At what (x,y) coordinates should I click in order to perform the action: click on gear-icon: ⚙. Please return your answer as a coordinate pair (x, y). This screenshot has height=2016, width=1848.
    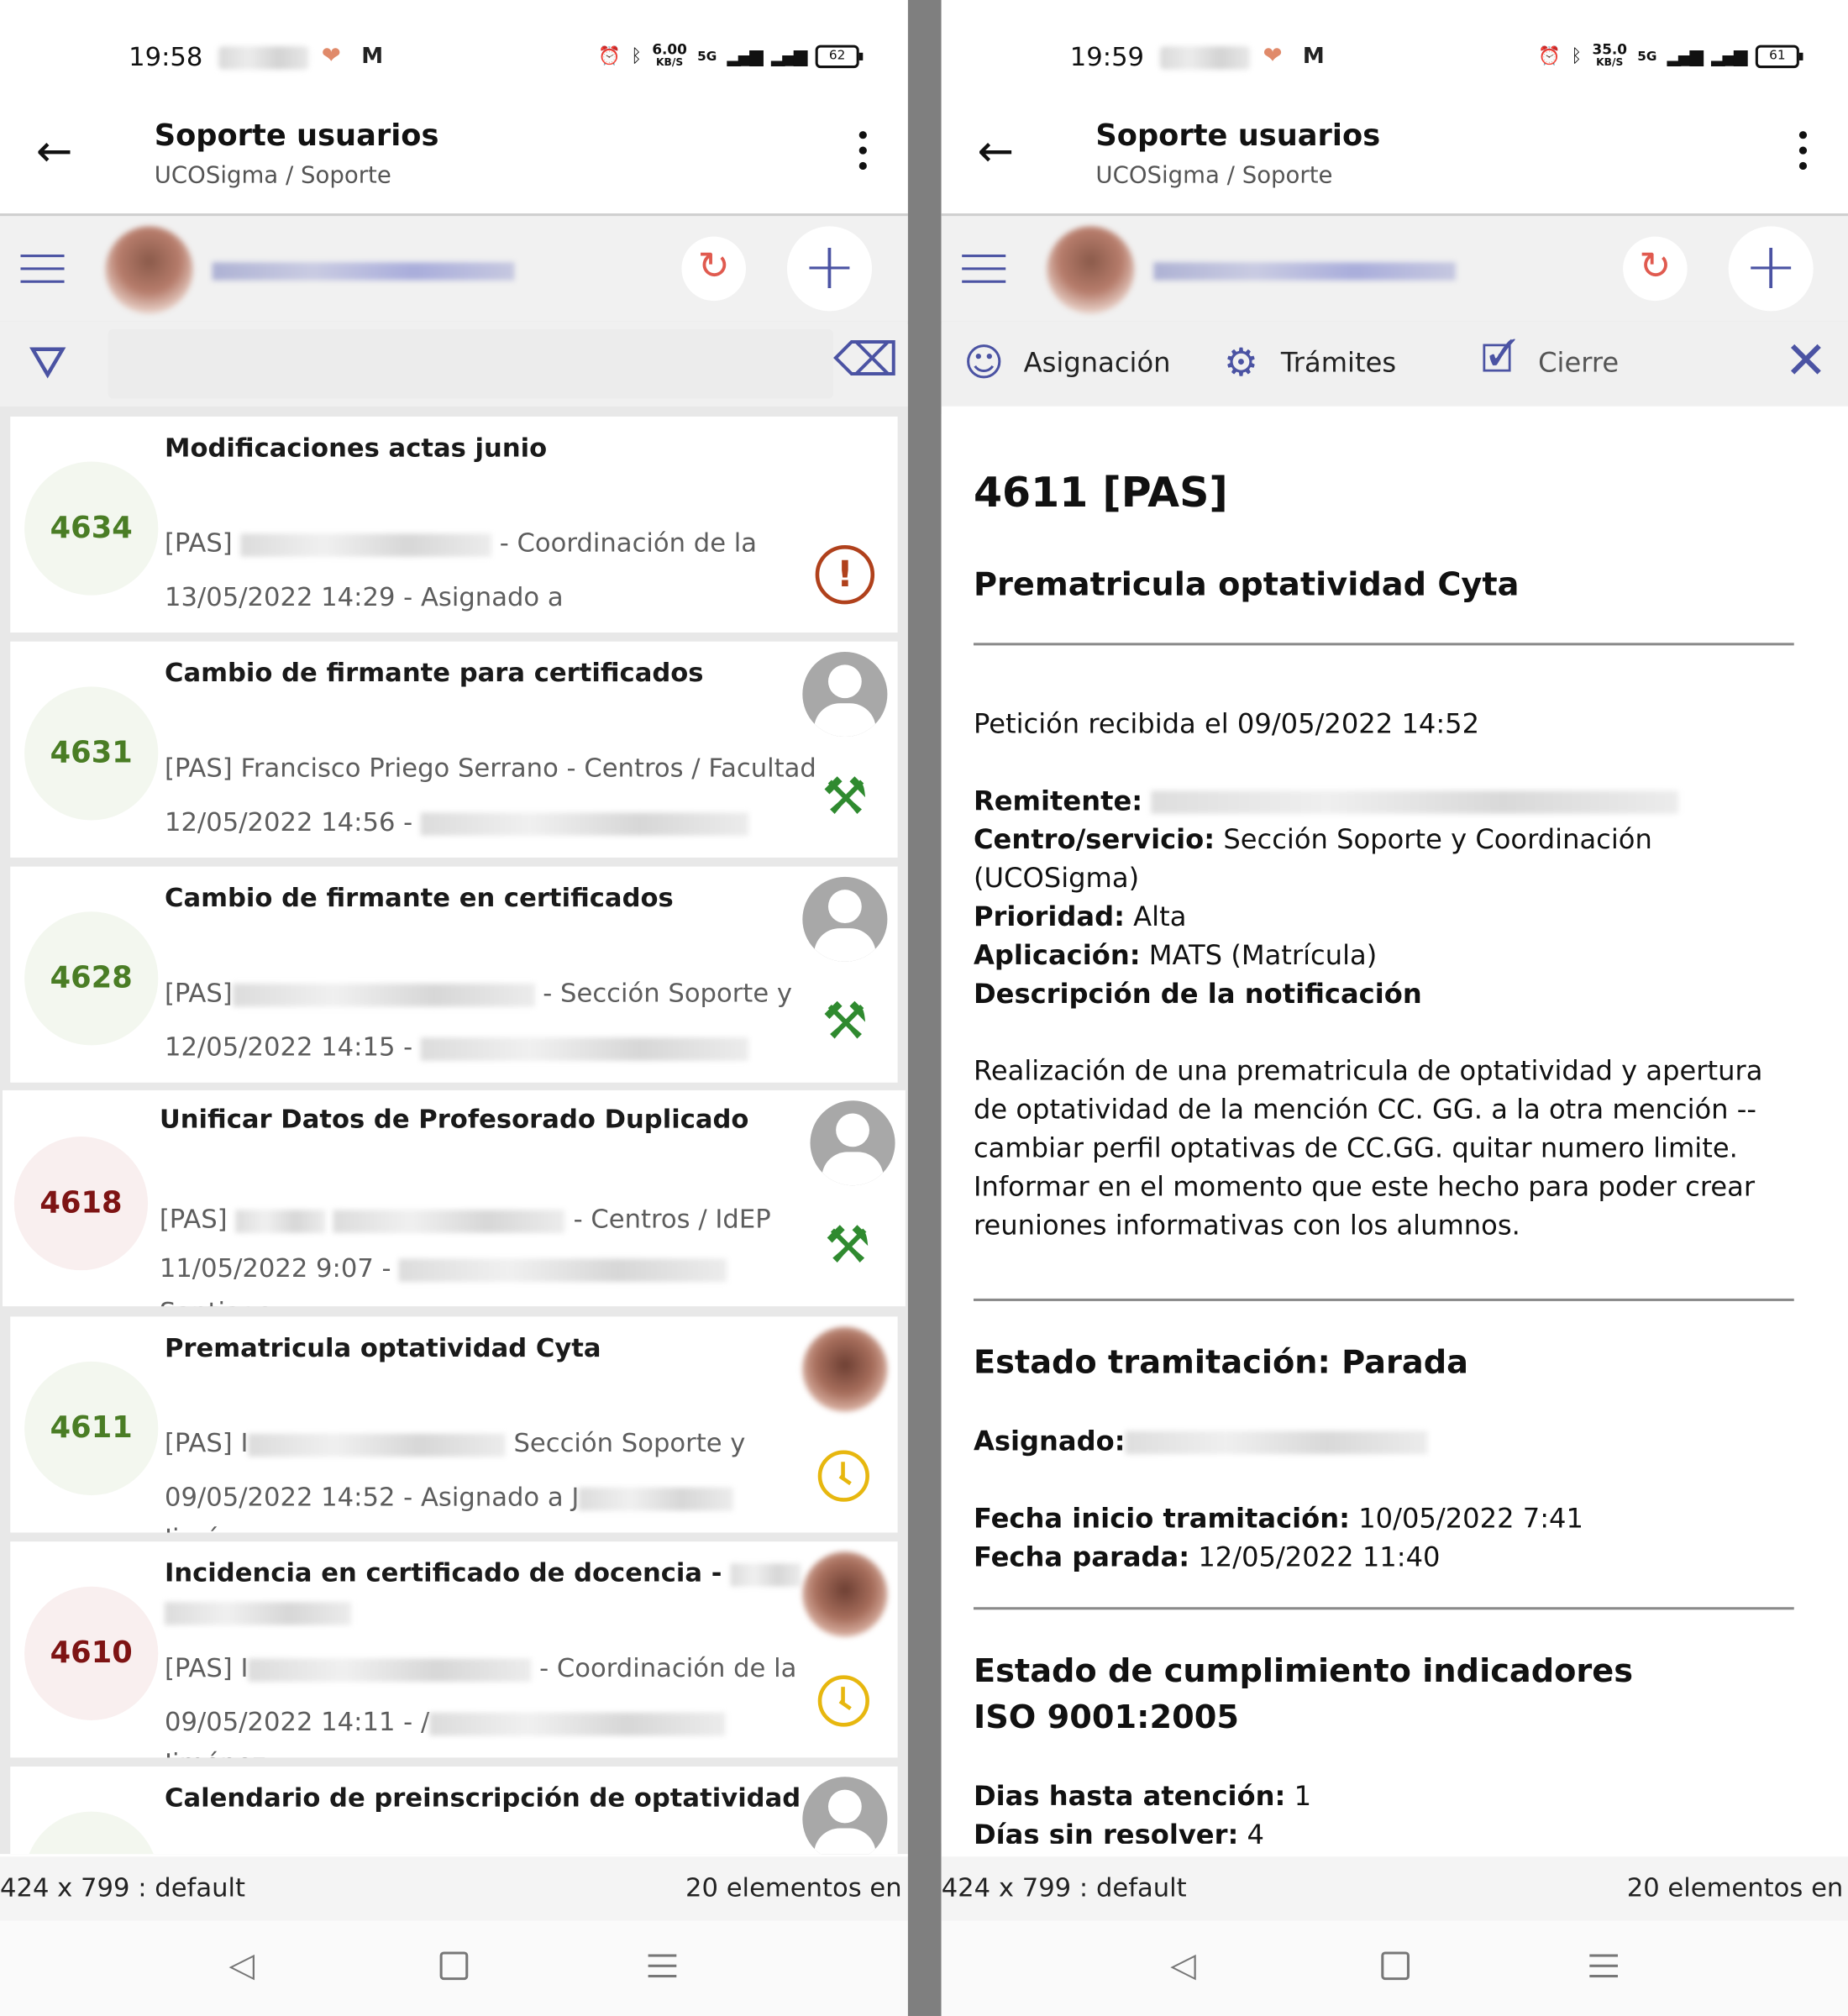
    Looking at the image, I should click on (1241, 362).